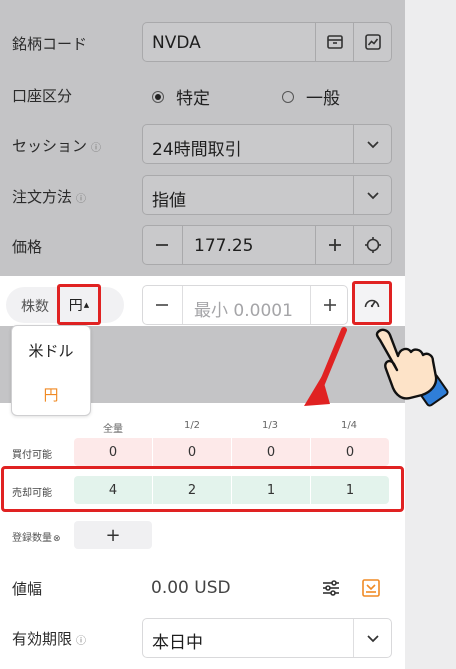  Describe the element at coordinates (192, 425) in the screenshot. I see `col-header: 1/2` at that location.